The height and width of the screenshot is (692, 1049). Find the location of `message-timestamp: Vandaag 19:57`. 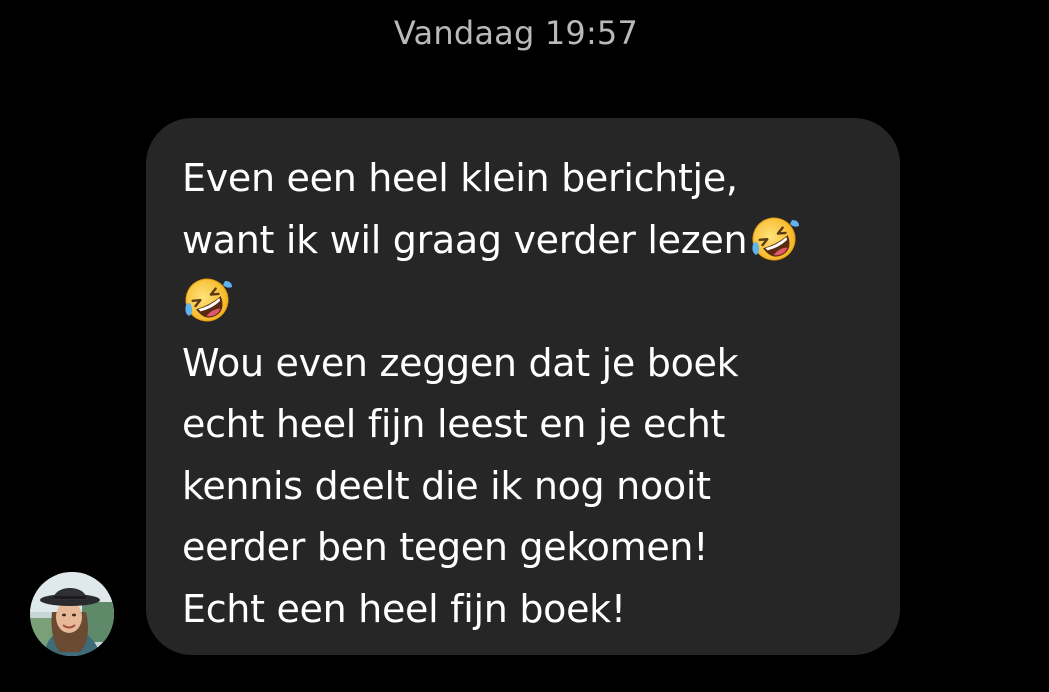

message-timestamp: Vandaag 19:57 is located at coordinates (516, 33).